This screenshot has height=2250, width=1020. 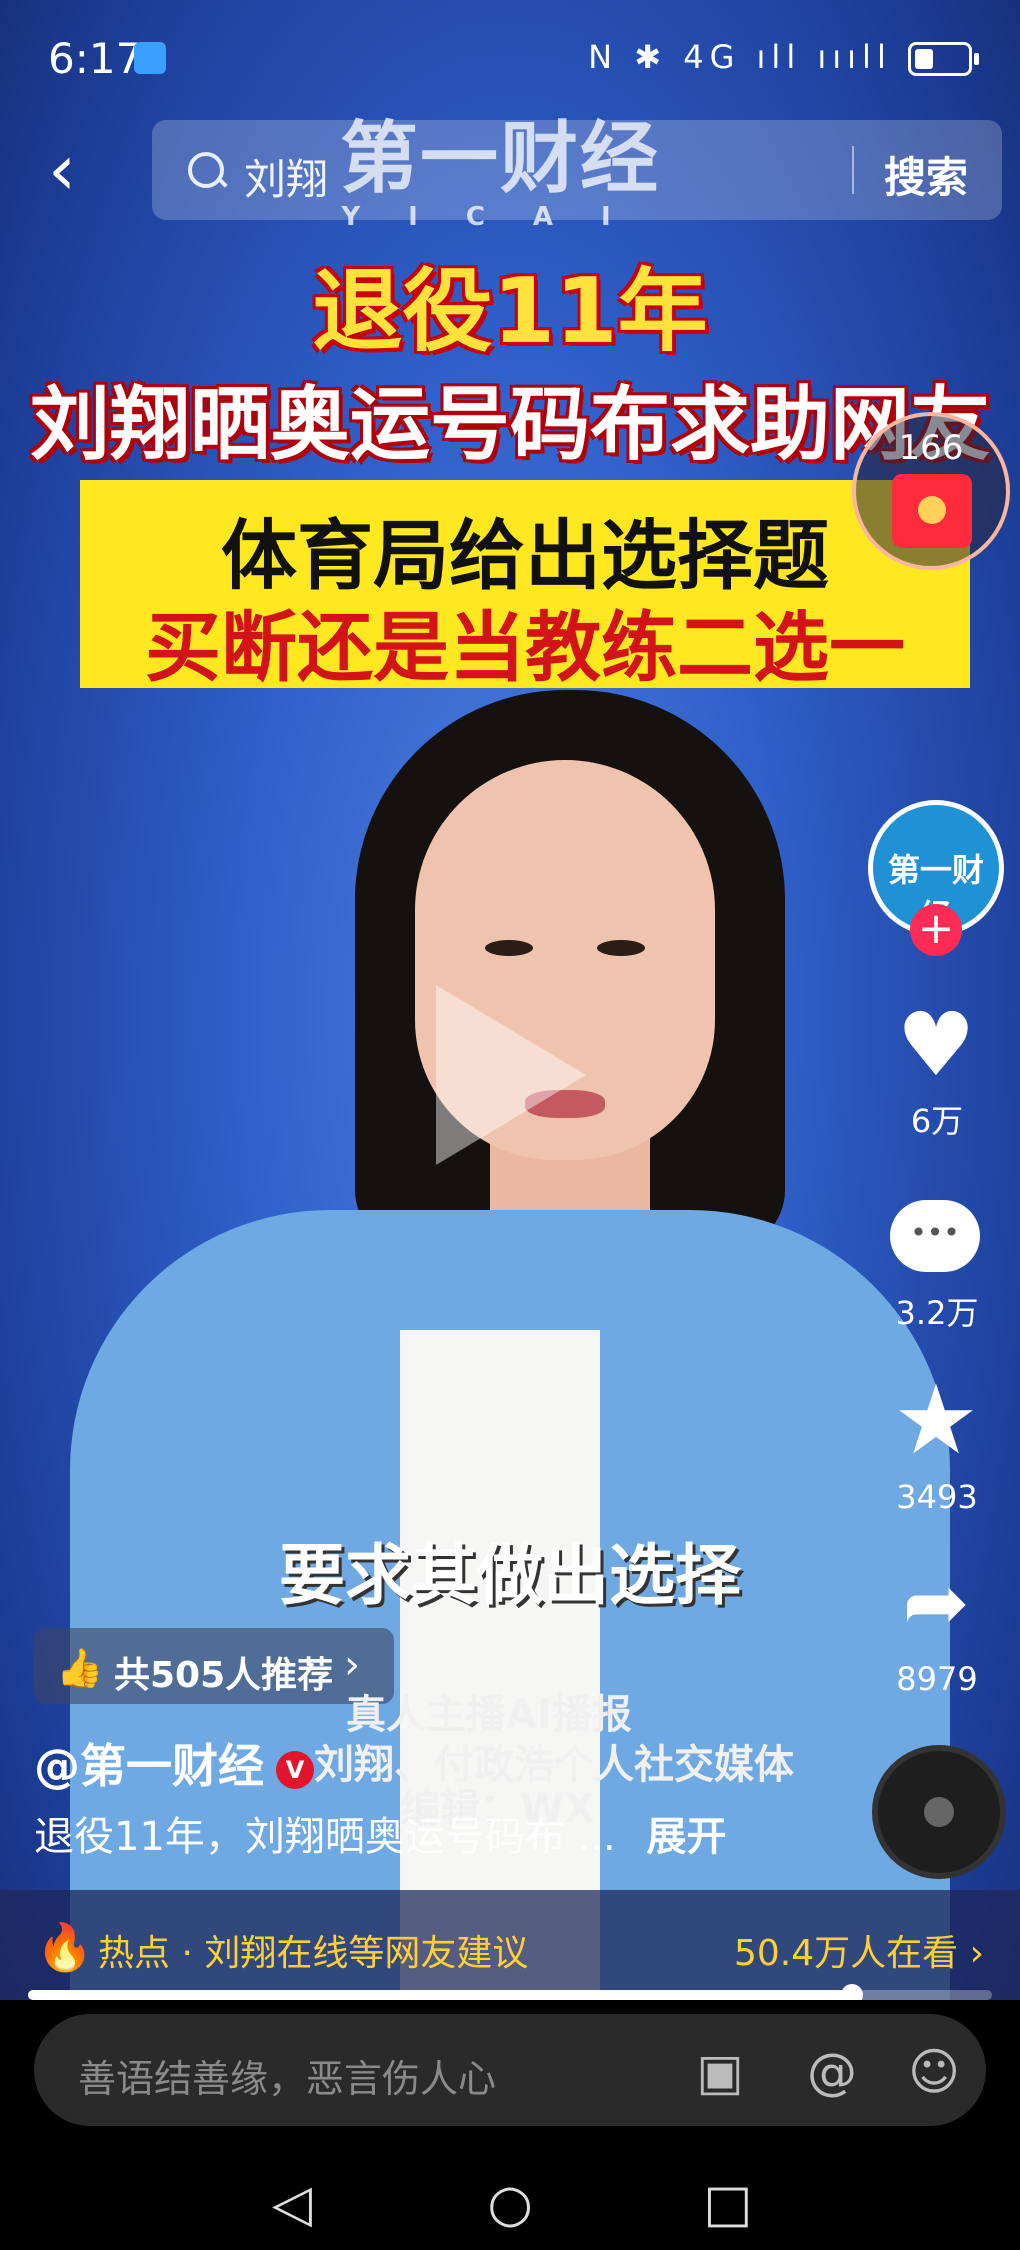 I want to click on video-progress-bar, so click(x=510, y=1995).